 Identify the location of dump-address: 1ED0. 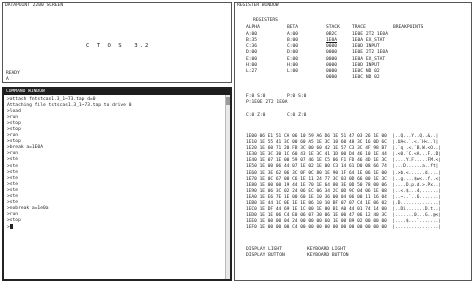
(251, 216).